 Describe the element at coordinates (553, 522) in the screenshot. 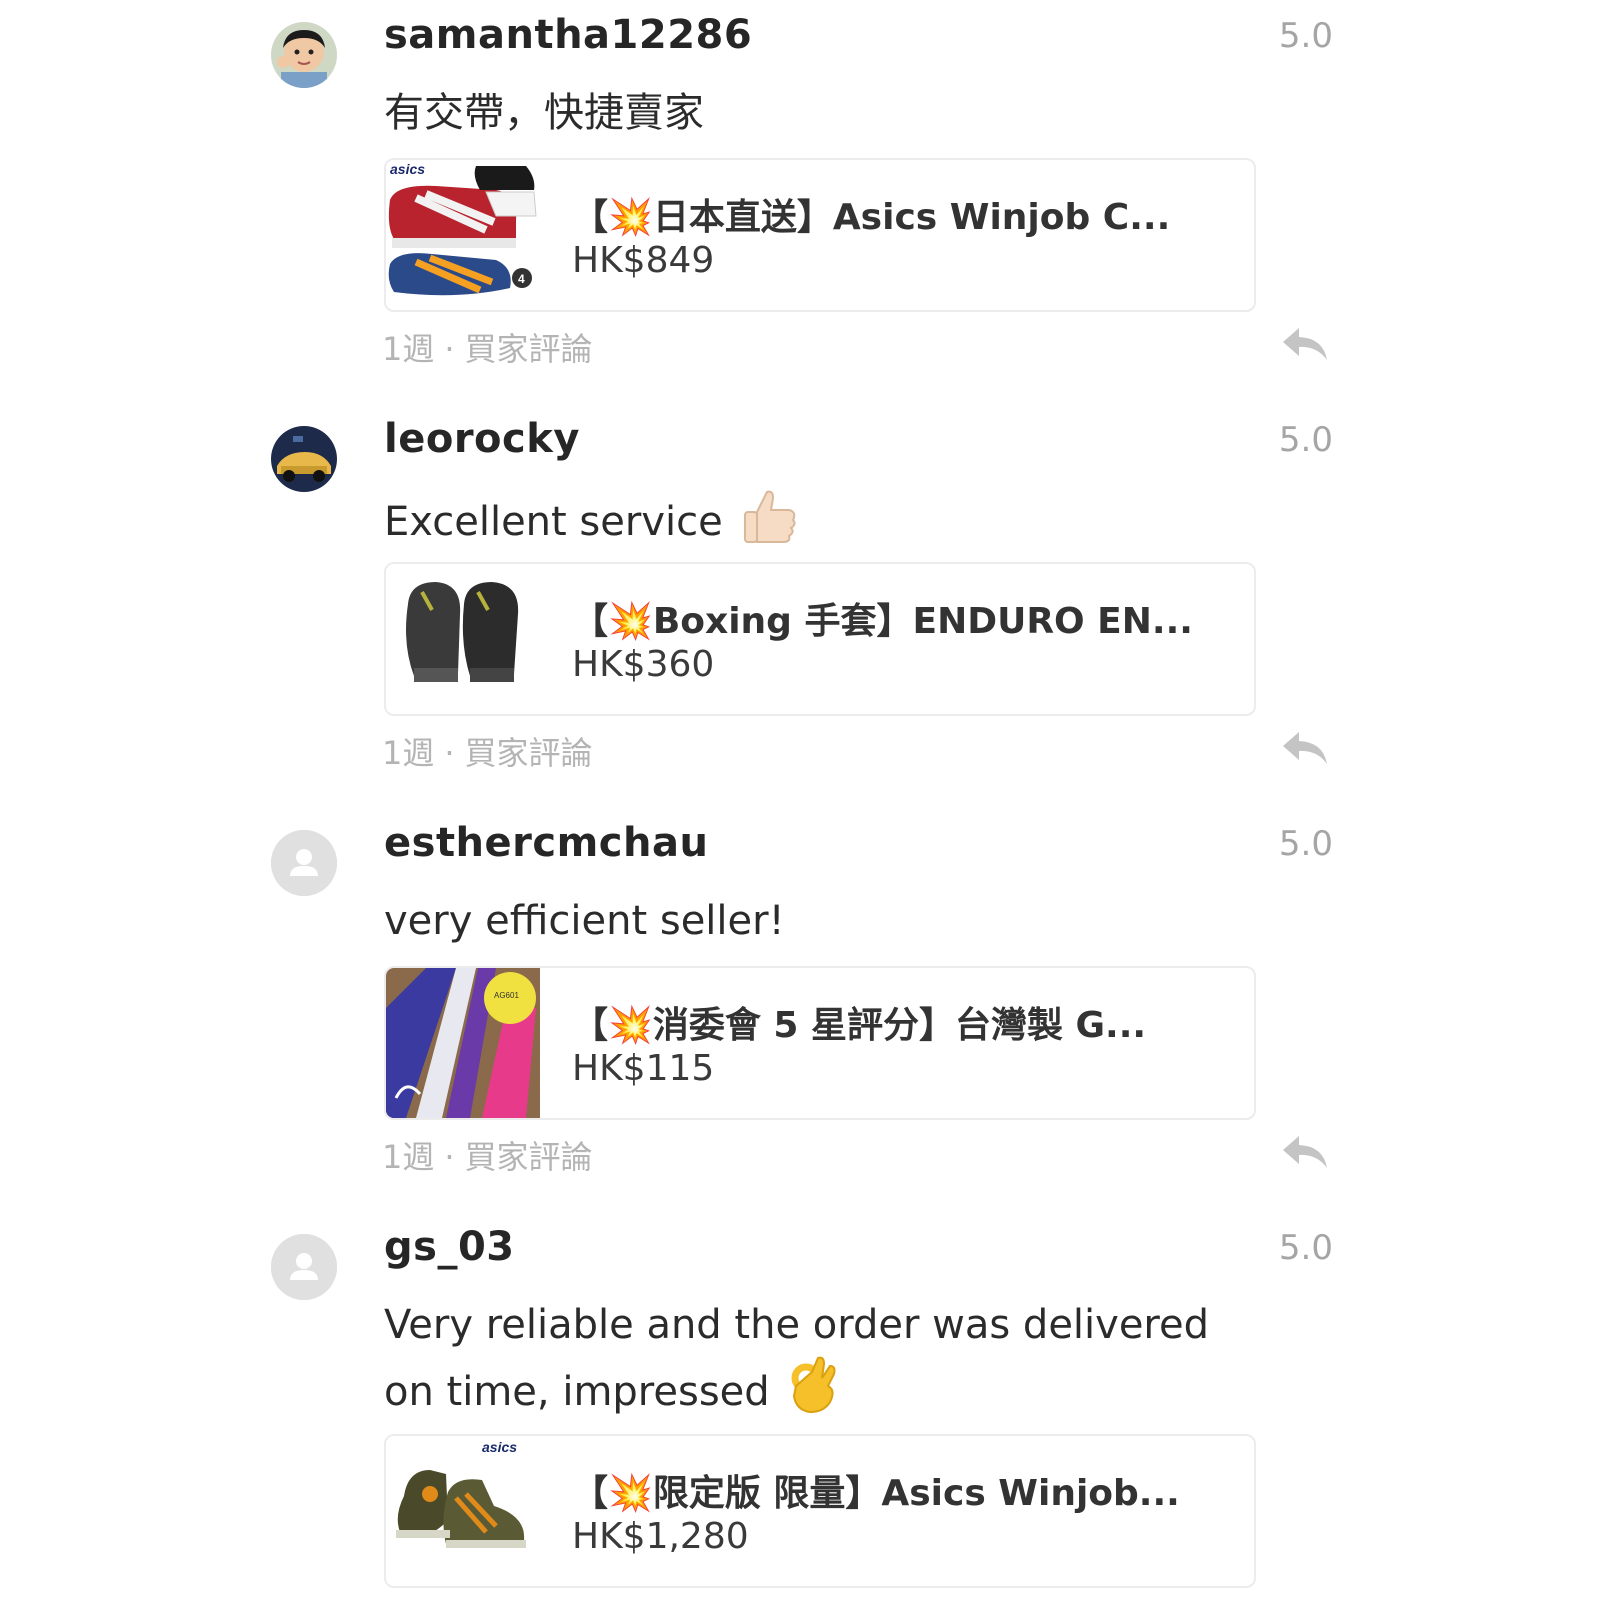

I see `review-comment-text: Excellent service` at that location.